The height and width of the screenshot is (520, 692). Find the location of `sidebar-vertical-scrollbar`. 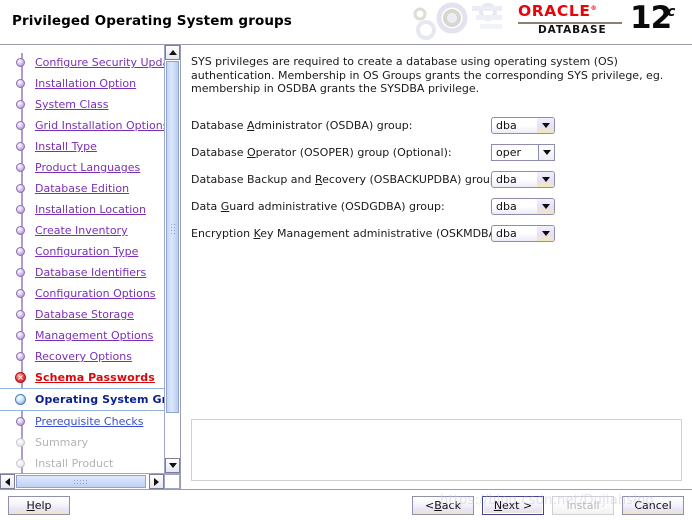

sidebar-vertical-scrollbar is located at coordinates (172, 259).